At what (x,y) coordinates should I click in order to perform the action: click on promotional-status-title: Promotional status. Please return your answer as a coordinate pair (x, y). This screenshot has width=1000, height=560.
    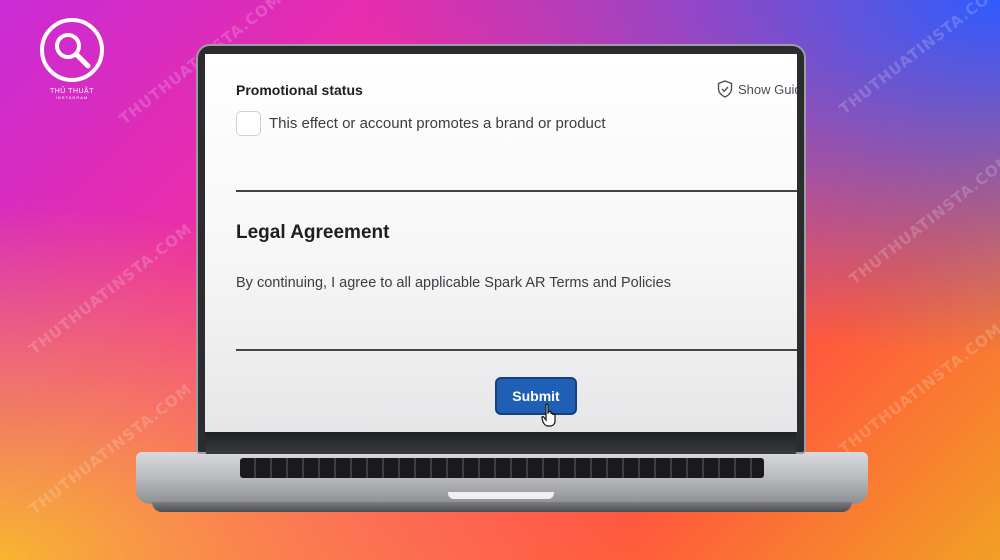
    Looking at the image, I should click on (299, 90).